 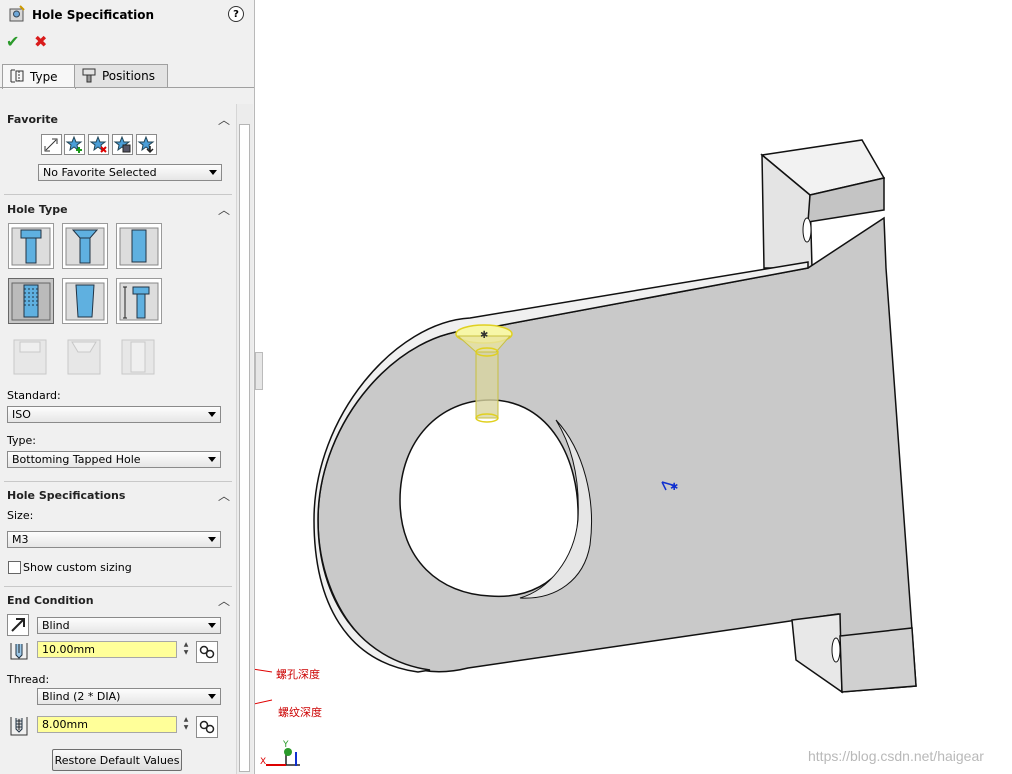 I want to click on thread-depth-annotation: 螺纹深度, so click(x=300, y=712).